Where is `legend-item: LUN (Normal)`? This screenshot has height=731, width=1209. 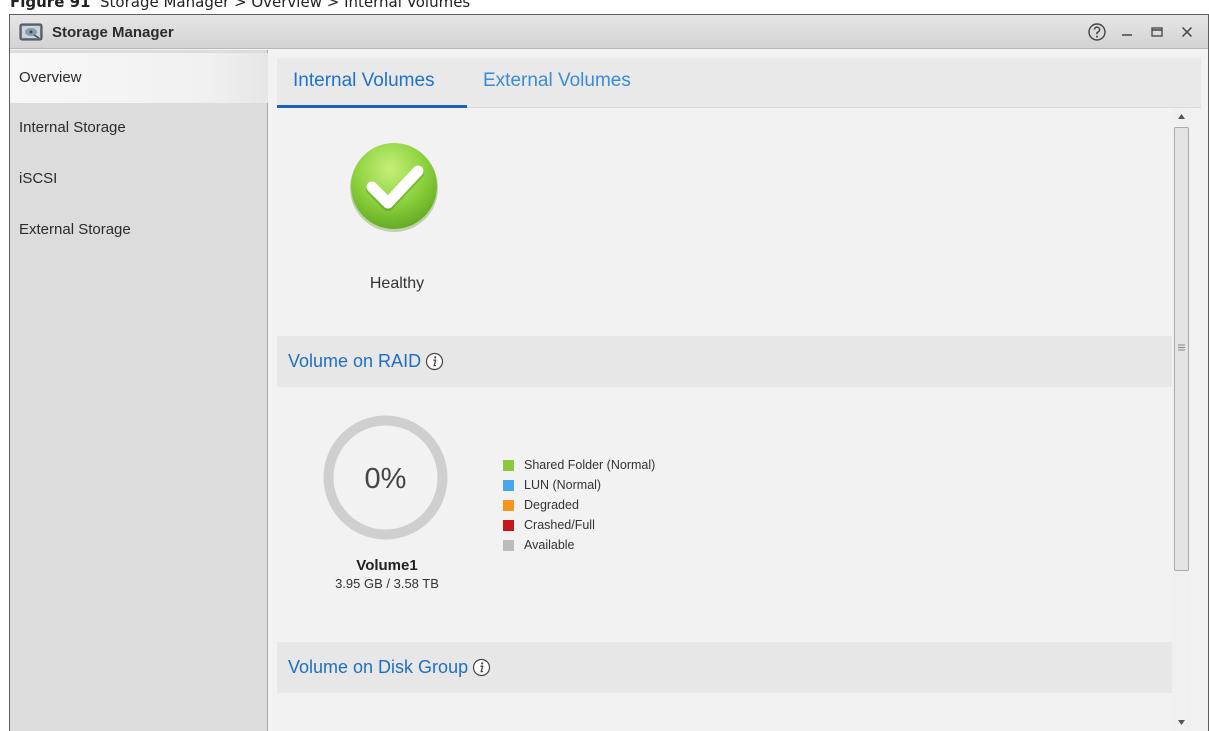
legend-item: LUN (Normal) is located at coordinates (579, 485).